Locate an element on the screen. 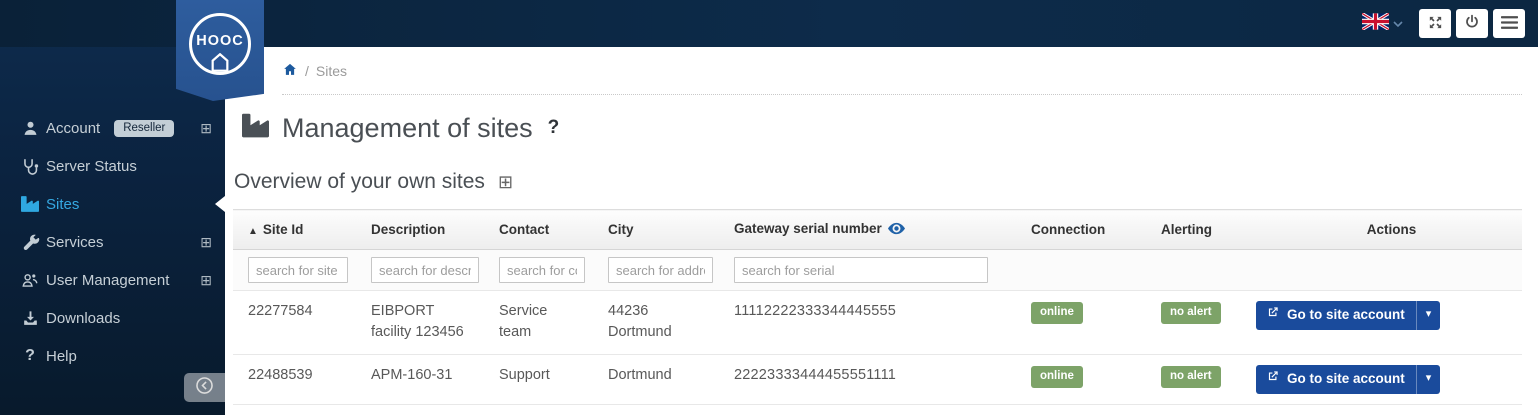 The width and height of the screenshot is (1538, 415). page-help-icon: ? is located at coordinates (554, 128).